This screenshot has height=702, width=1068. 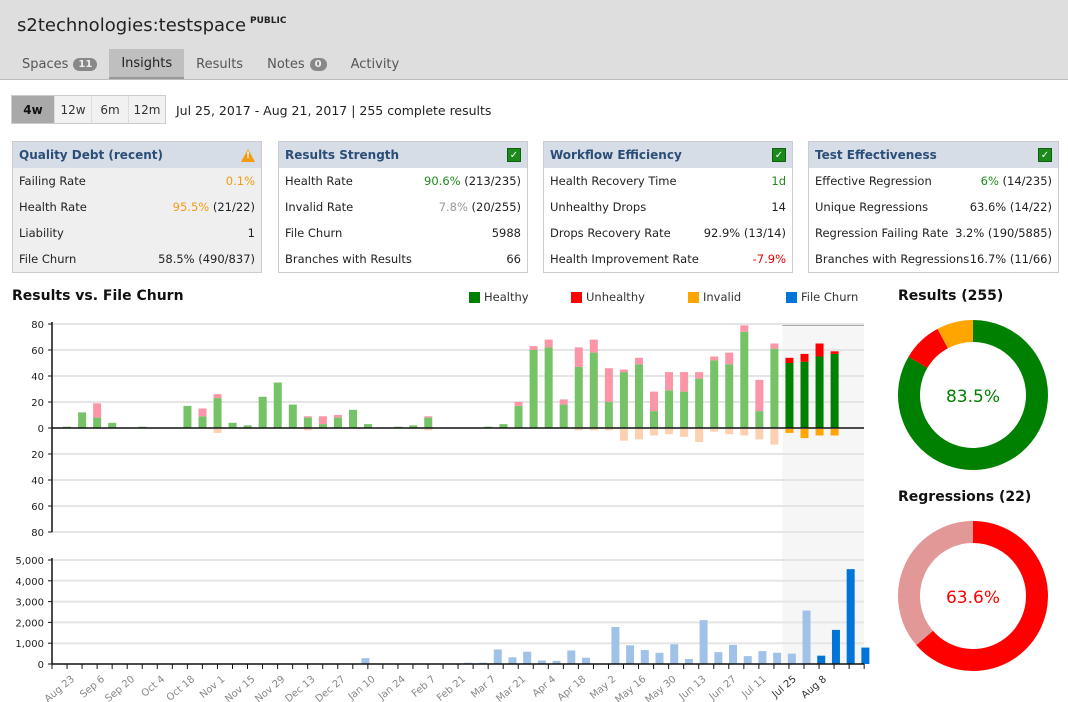 What do you see at coordinates (892, 259) in the screenshot?
I see `metric-label: Branches with Regressions` at bounding box center [892, 259].